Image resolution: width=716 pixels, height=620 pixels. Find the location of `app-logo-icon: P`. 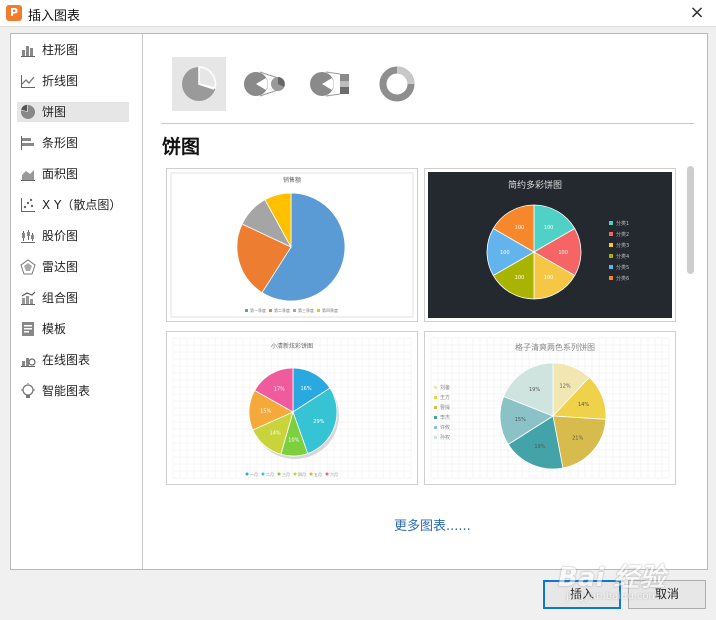

app-logo-icon: P is located at coordinates (14, 13).